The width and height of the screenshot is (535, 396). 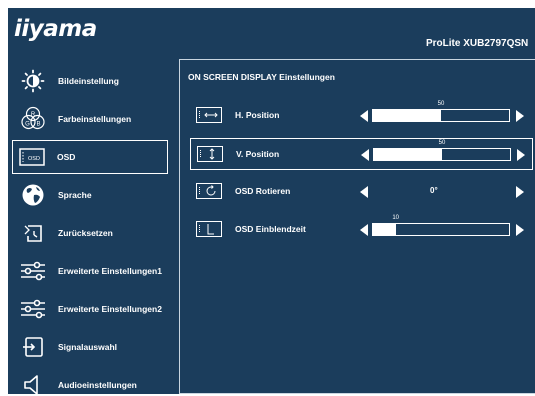 What do you see at coordinates (33, 115) in the screenshot?
I see `rgb-letter-r: R` at bounding box center [33, 115].